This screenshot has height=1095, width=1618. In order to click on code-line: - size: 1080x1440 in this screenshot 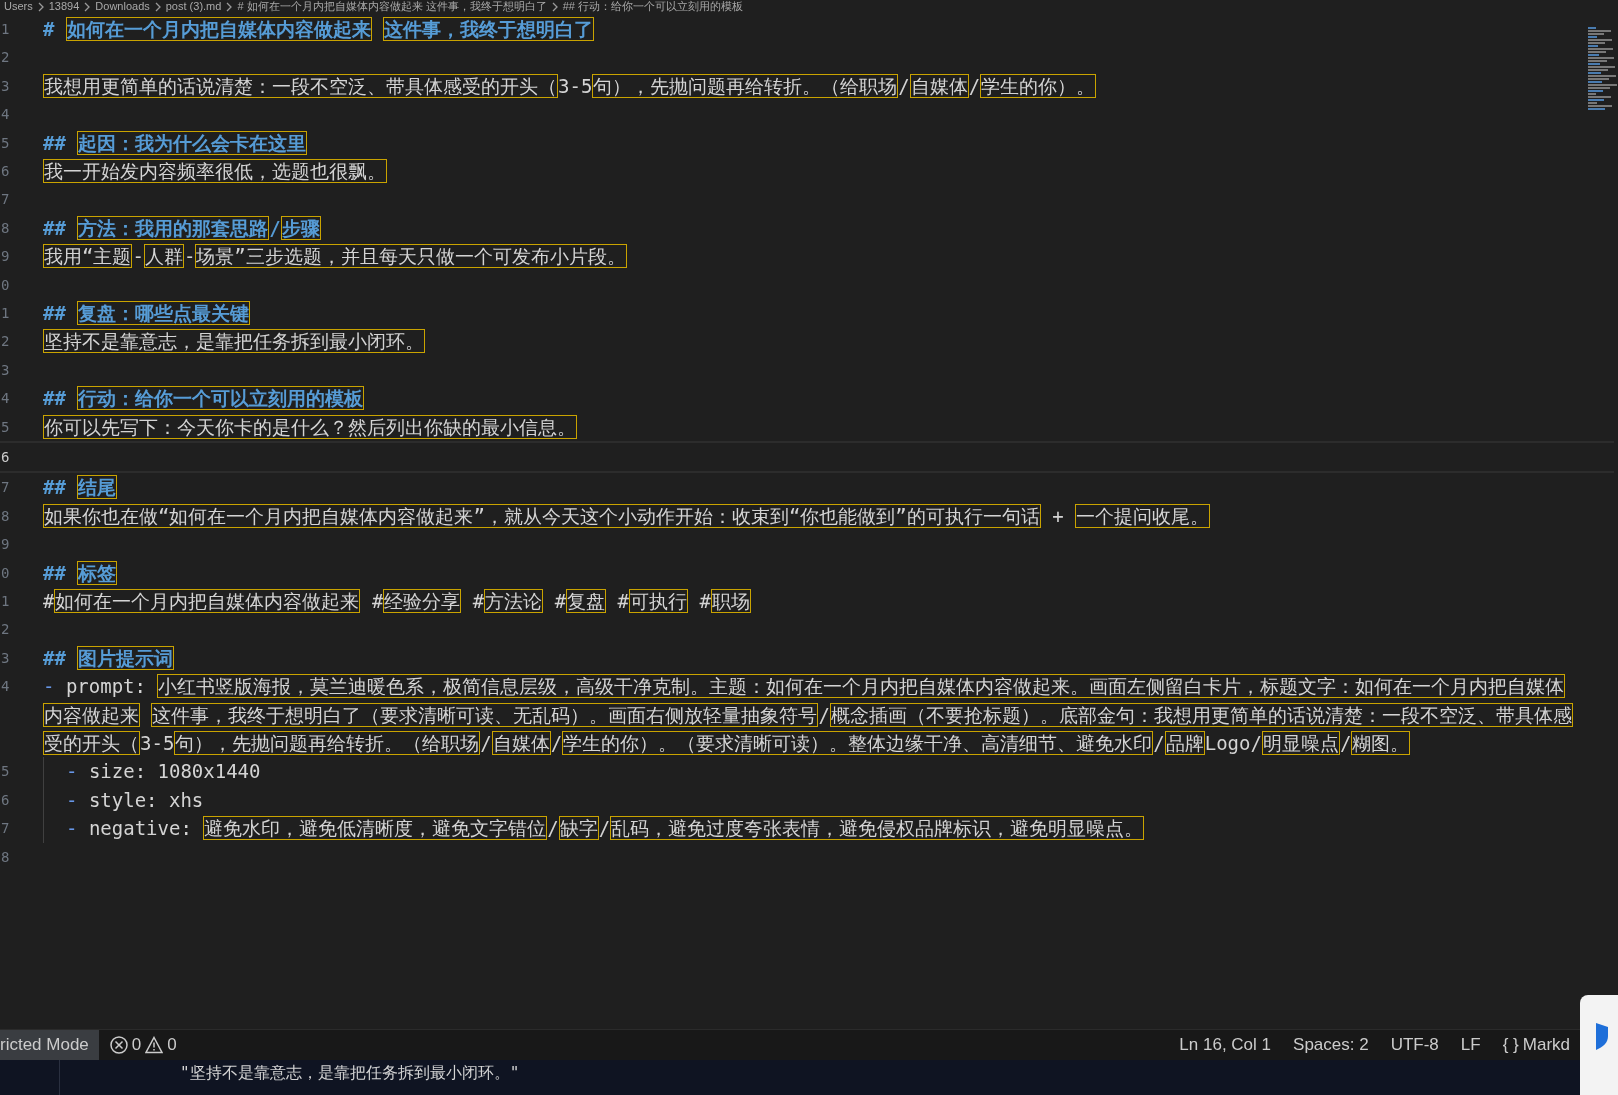, I will do `click(164, 772)`.